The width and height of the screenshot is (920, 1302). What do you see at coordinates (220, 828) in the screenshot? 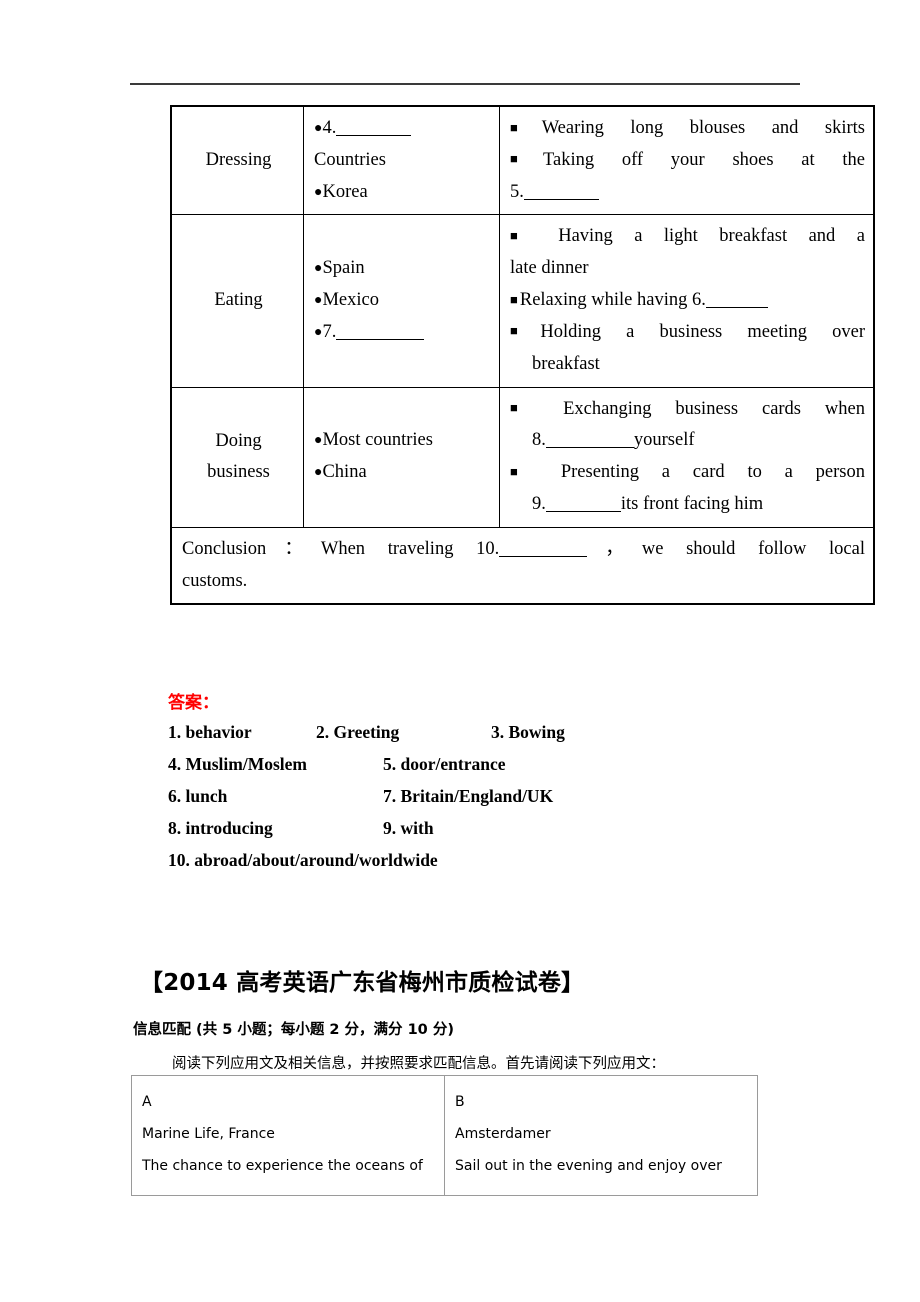
I see `answer-item: 8. introducing` at bounding box center [220, 828].